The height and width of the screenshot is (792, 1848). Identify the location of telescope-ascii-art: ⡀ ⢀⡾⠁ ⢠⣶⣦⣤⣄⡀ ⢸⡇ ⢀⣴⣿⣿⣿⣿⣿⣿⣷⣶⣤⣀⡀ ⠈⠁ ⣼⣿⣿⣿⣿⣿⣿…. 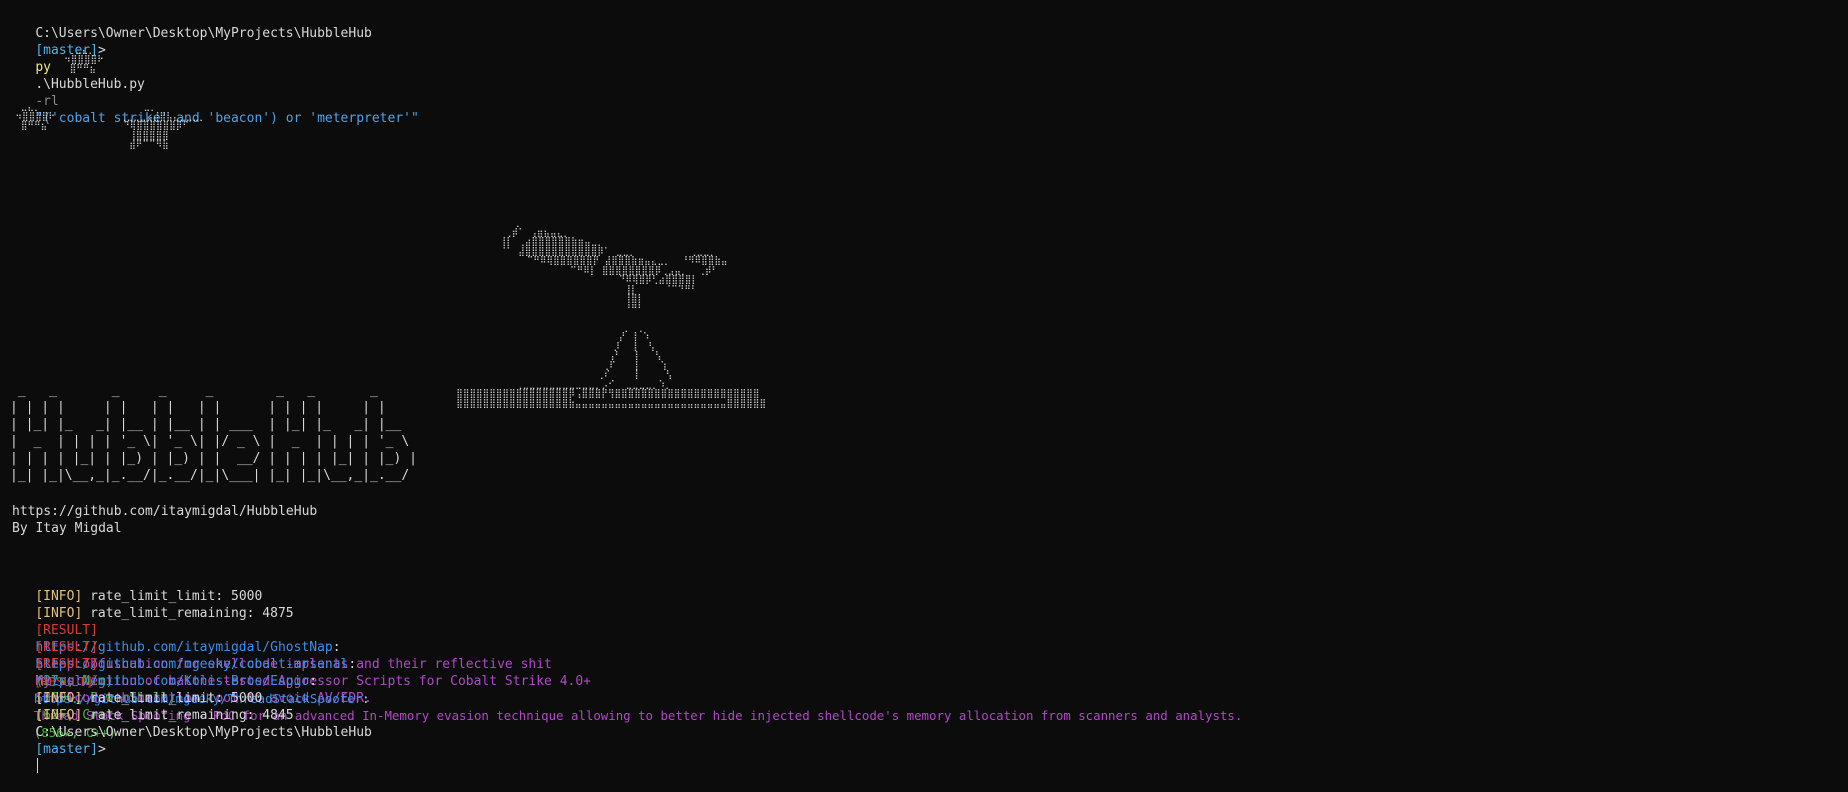
(611, 313).